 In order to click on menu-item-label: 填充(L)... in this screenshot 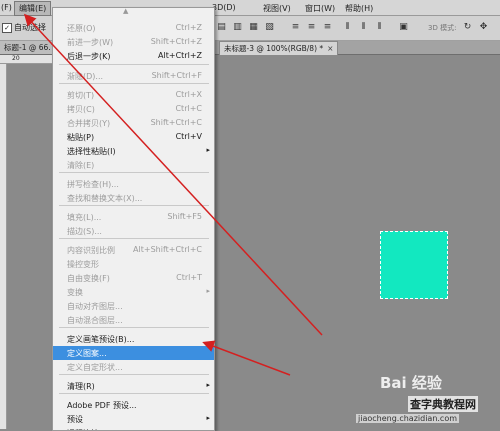, I will do `click(84, 217)`.